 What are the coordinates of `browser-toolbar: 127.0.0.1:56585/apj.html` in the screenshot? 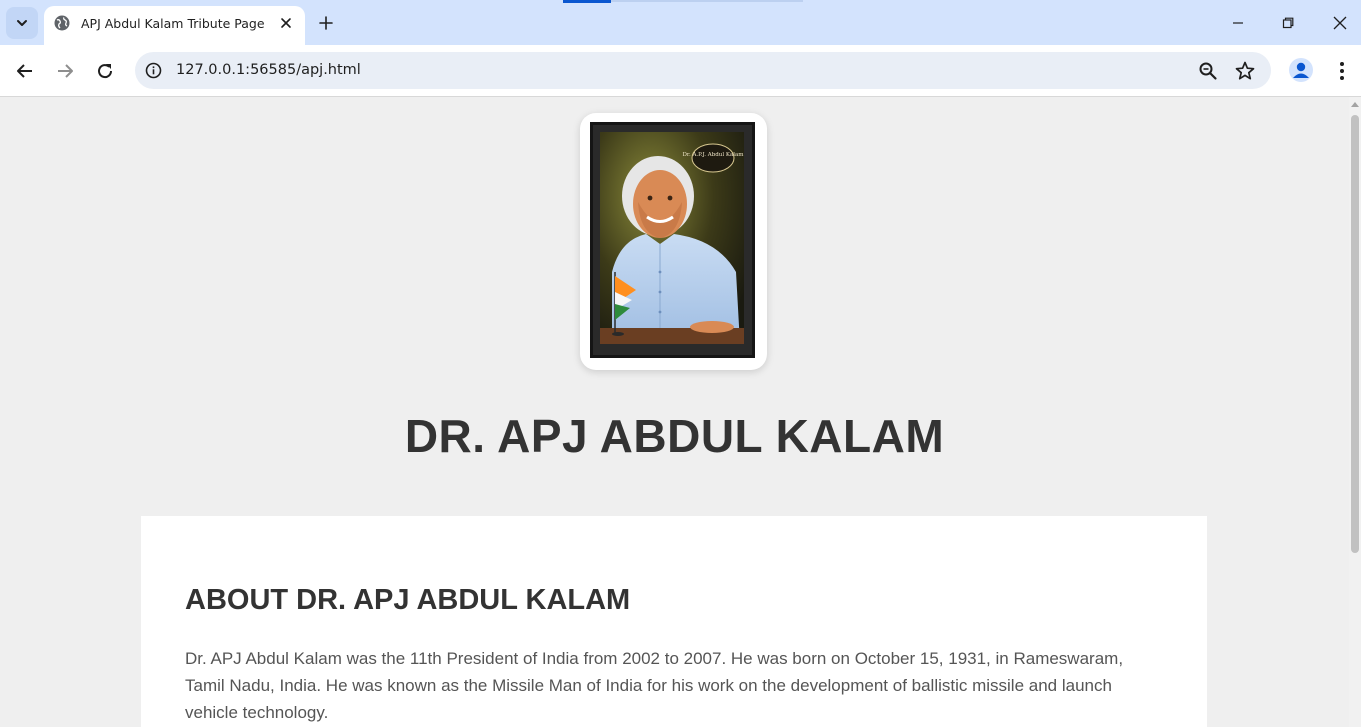 It's located at (680, 71).